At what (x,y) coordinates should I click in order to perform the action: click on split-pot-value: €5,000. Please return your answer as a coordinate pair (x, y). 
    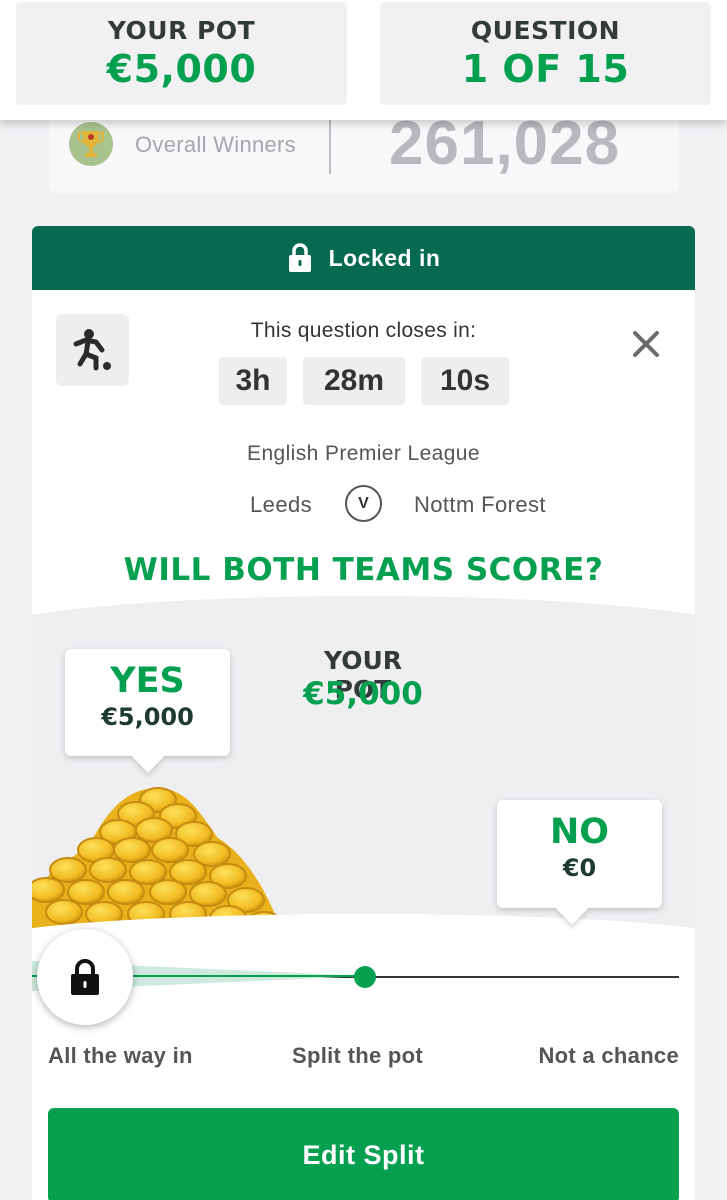
    Looking at the image, I should click on (363, 694).